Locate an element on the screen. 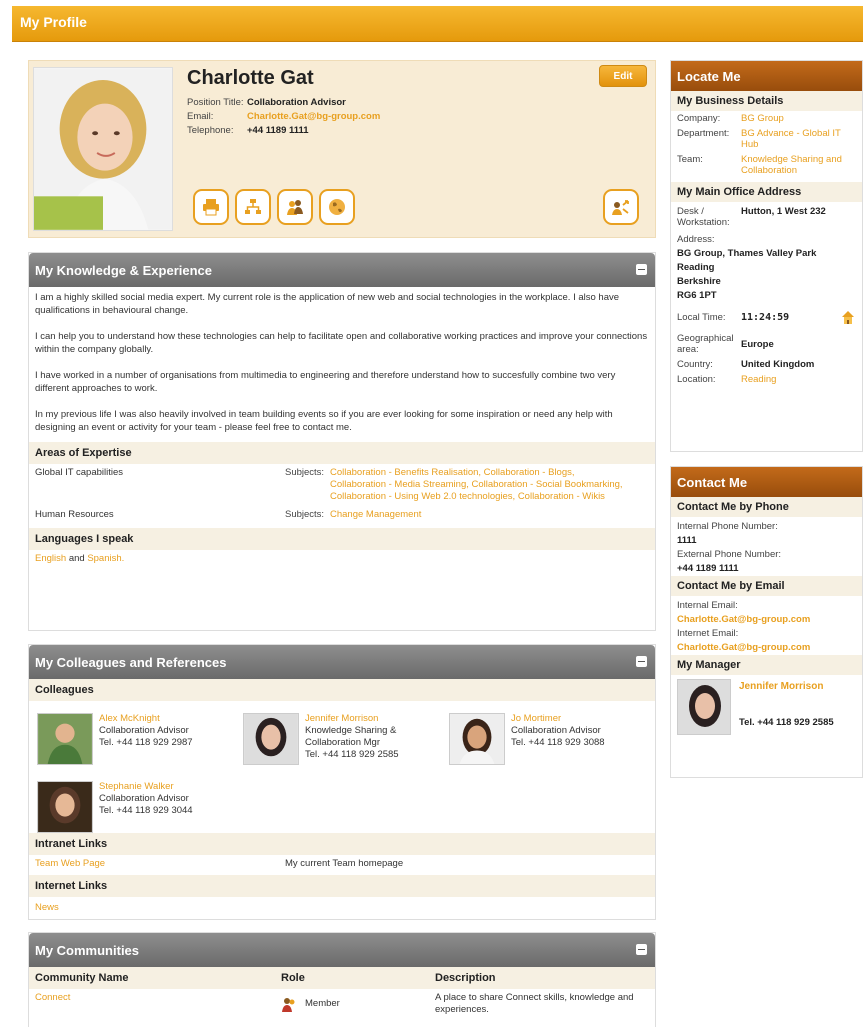  print-button is located at coordinates (211, 207).